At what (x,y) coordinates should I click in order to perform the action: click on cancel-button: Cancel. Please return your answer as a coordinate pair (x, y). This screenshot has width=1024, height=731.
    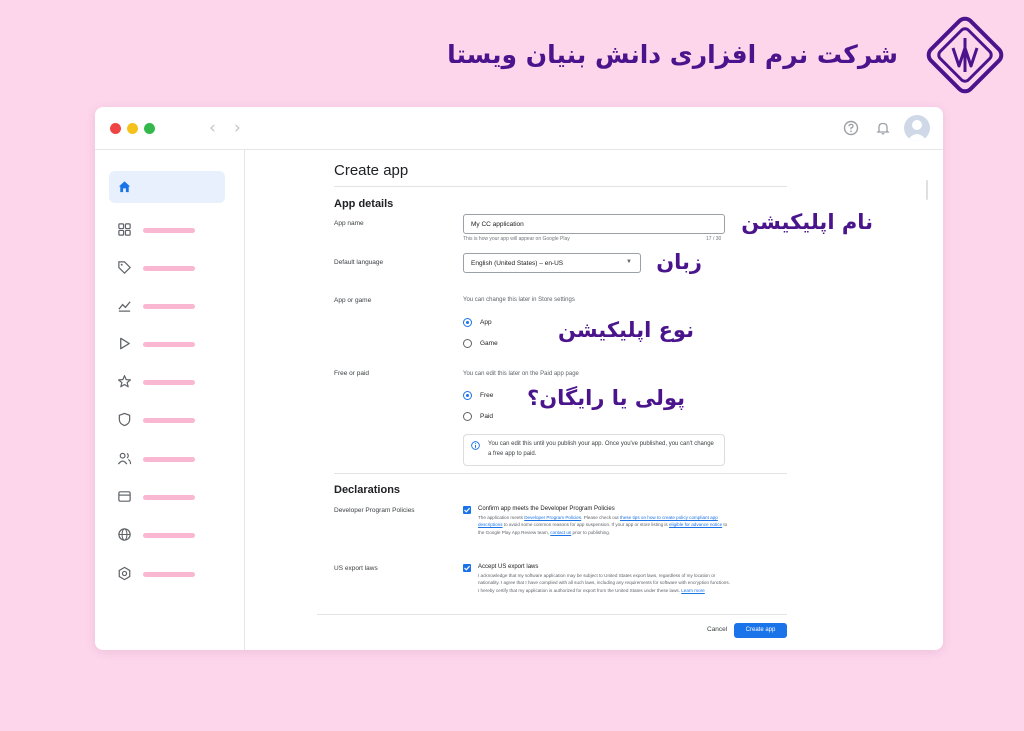
    Looking at the image, I should click on (717, 629).